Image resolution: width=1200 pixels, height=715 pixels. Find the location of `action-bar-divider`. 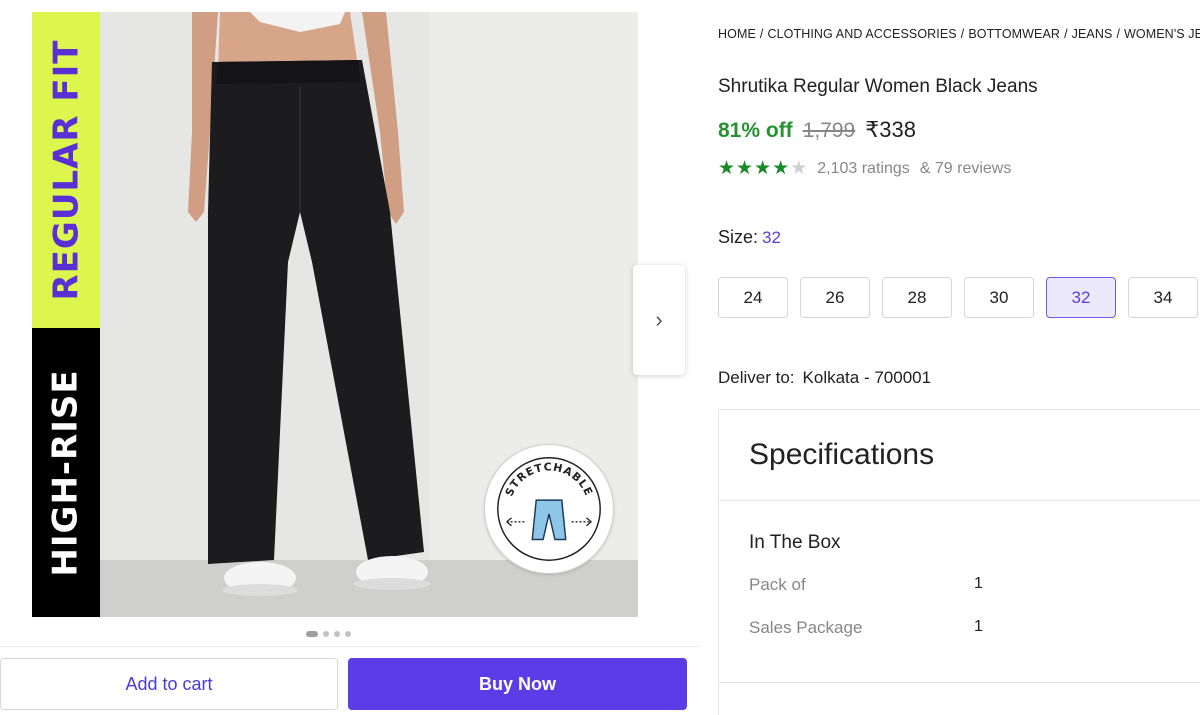

action-bar-divider is located at coordinates (350, 646).